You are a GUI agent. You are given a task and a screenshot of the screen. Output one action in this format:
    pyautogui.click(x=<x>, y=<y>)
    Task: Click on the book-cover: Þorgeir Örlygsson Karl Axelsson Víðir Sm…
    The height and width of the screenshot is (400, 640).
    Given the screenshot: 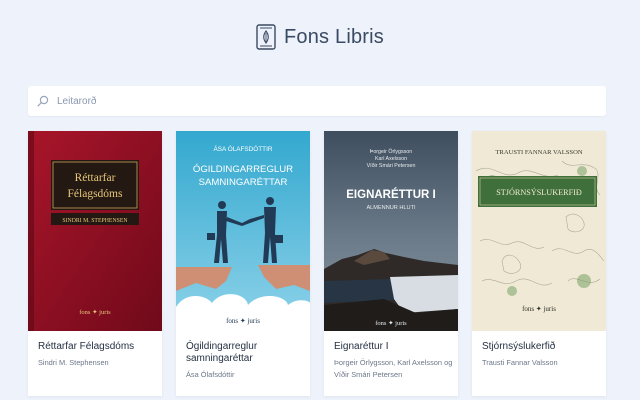 What is the action you would take?
    pyautogui.click(x=391, y=231)
    